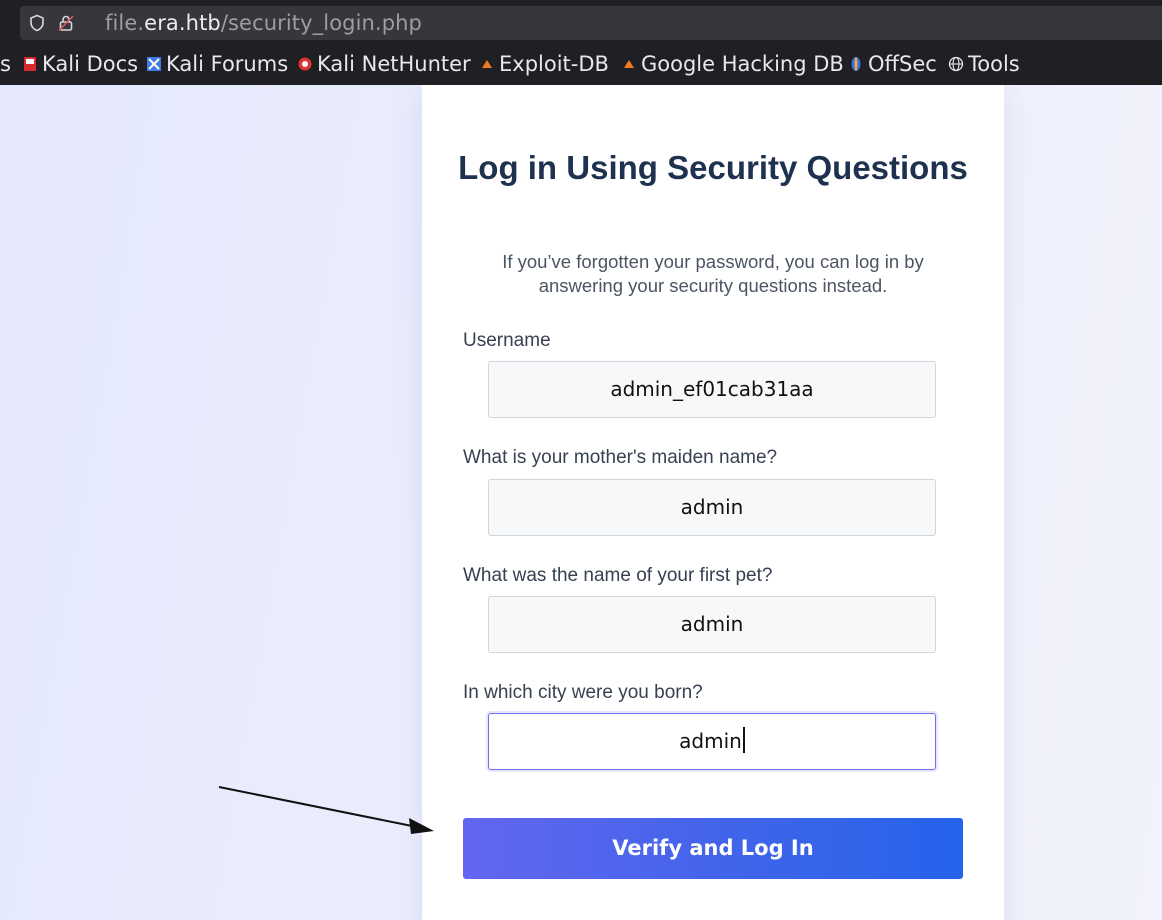 This screenshot has width=1162, height=920. I want to click on bookmark-overflow: s, so click(5, 64).